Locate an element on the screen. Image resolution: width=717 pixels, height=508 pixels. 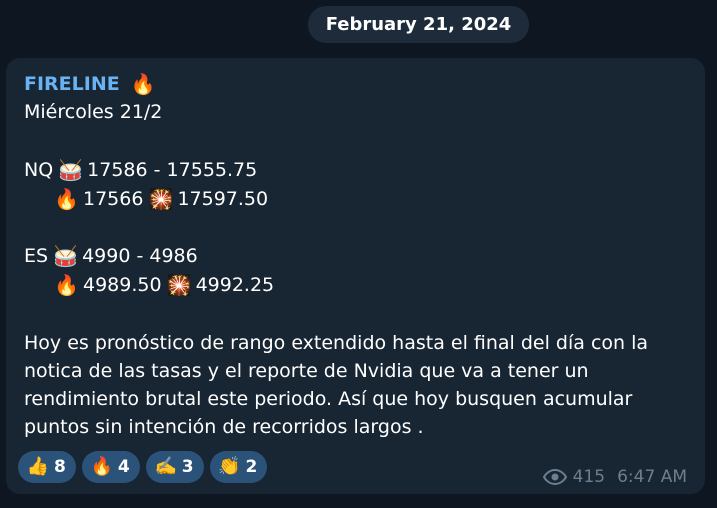
nq-target-high: 17597.50 is located at coordinates (223, 199).